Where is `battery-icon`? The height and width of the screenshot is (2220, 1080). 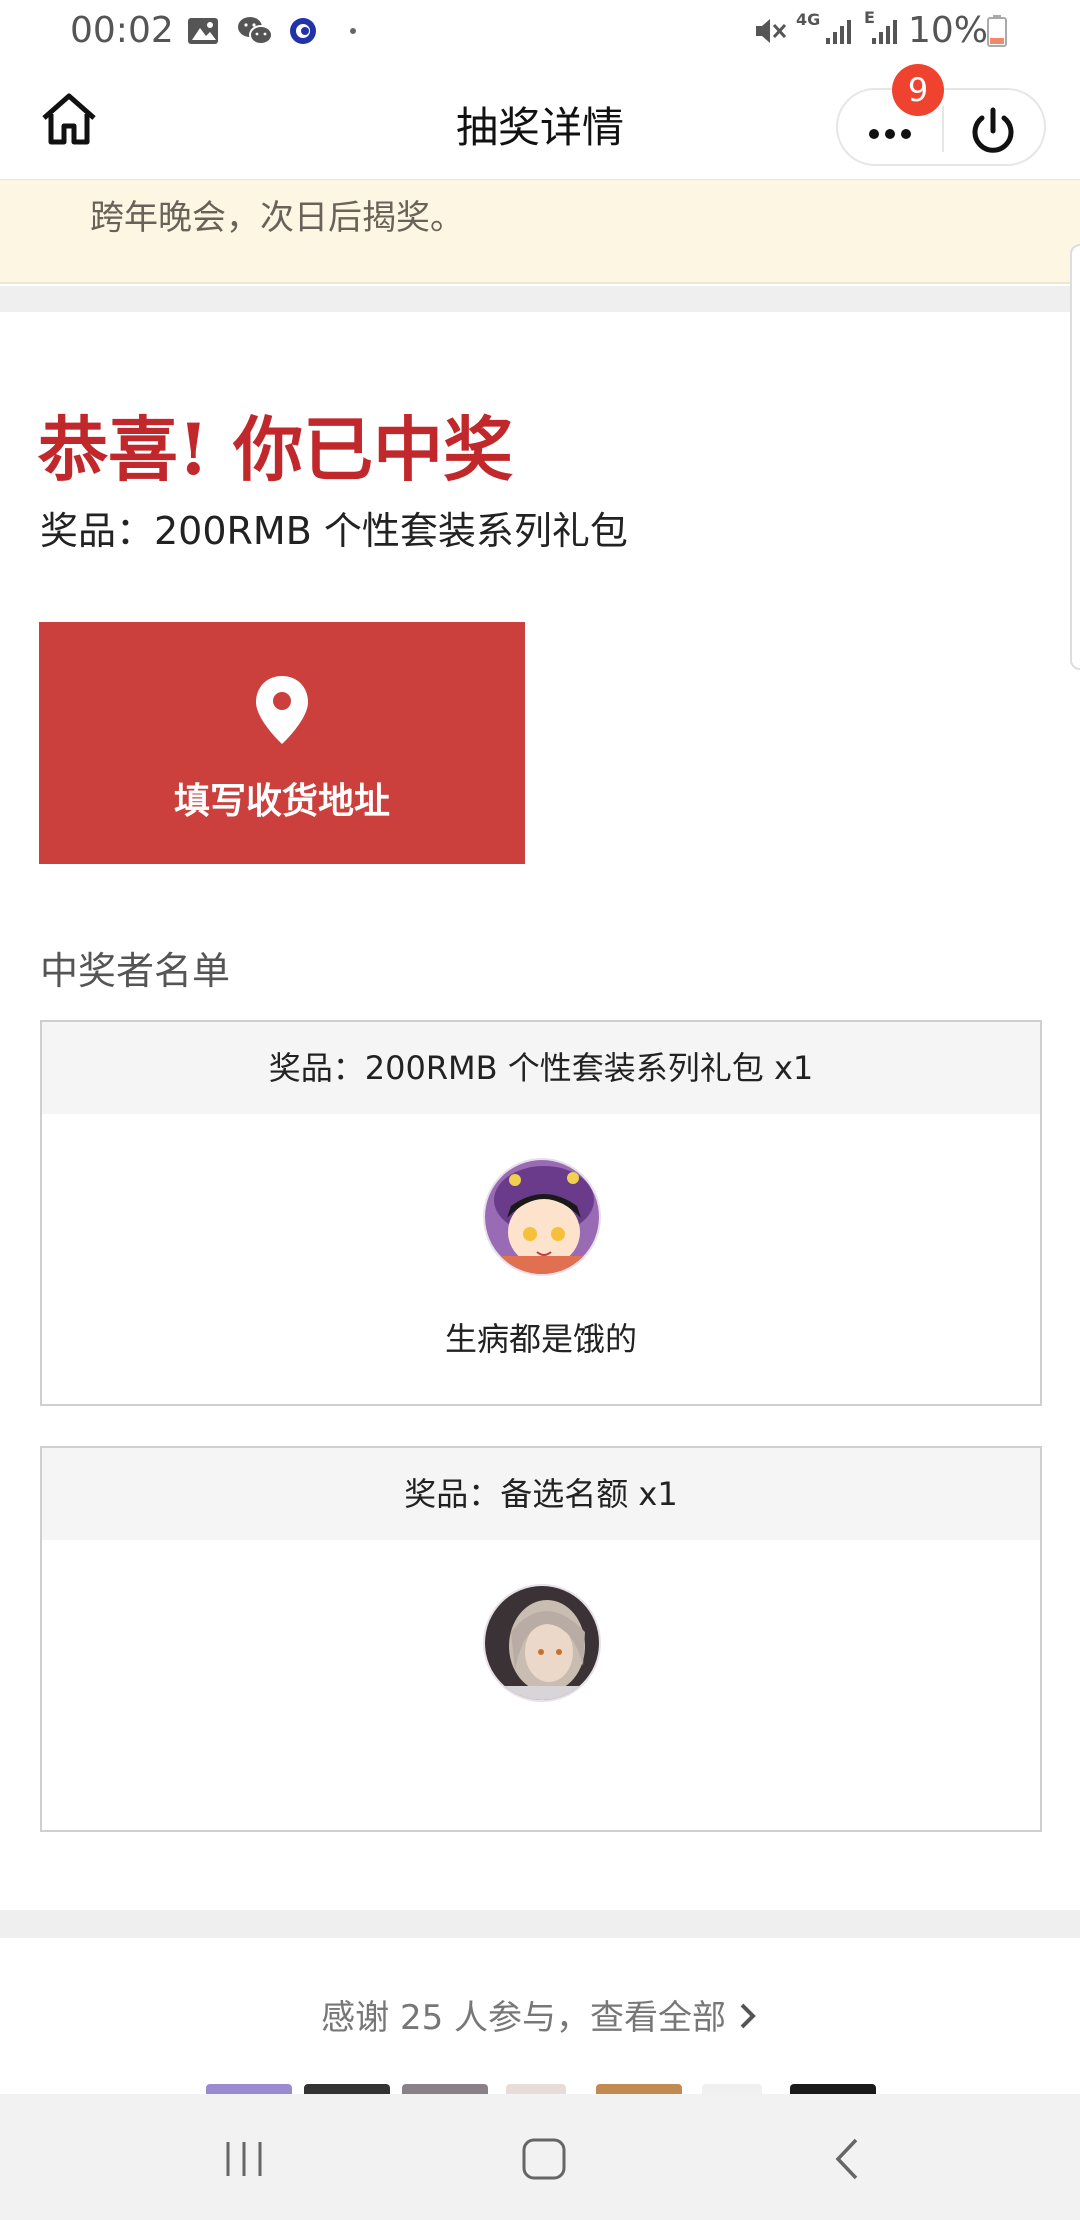
battery-icon is located at coordinates (997, 31).